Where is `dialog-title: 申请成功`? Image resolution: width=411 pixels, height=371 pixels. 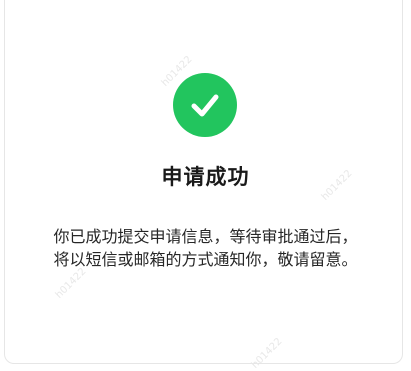 dialog-title: 申请成功 is located at coordinates (205, 177).